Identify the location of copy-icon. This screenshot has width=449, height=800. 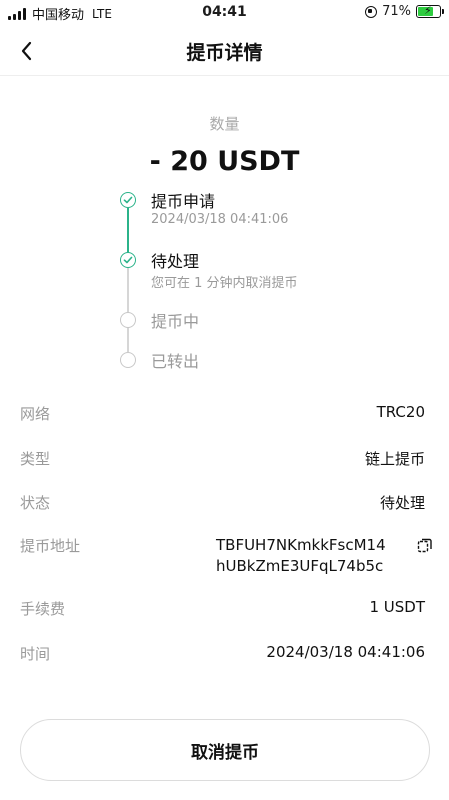
(425, 545).